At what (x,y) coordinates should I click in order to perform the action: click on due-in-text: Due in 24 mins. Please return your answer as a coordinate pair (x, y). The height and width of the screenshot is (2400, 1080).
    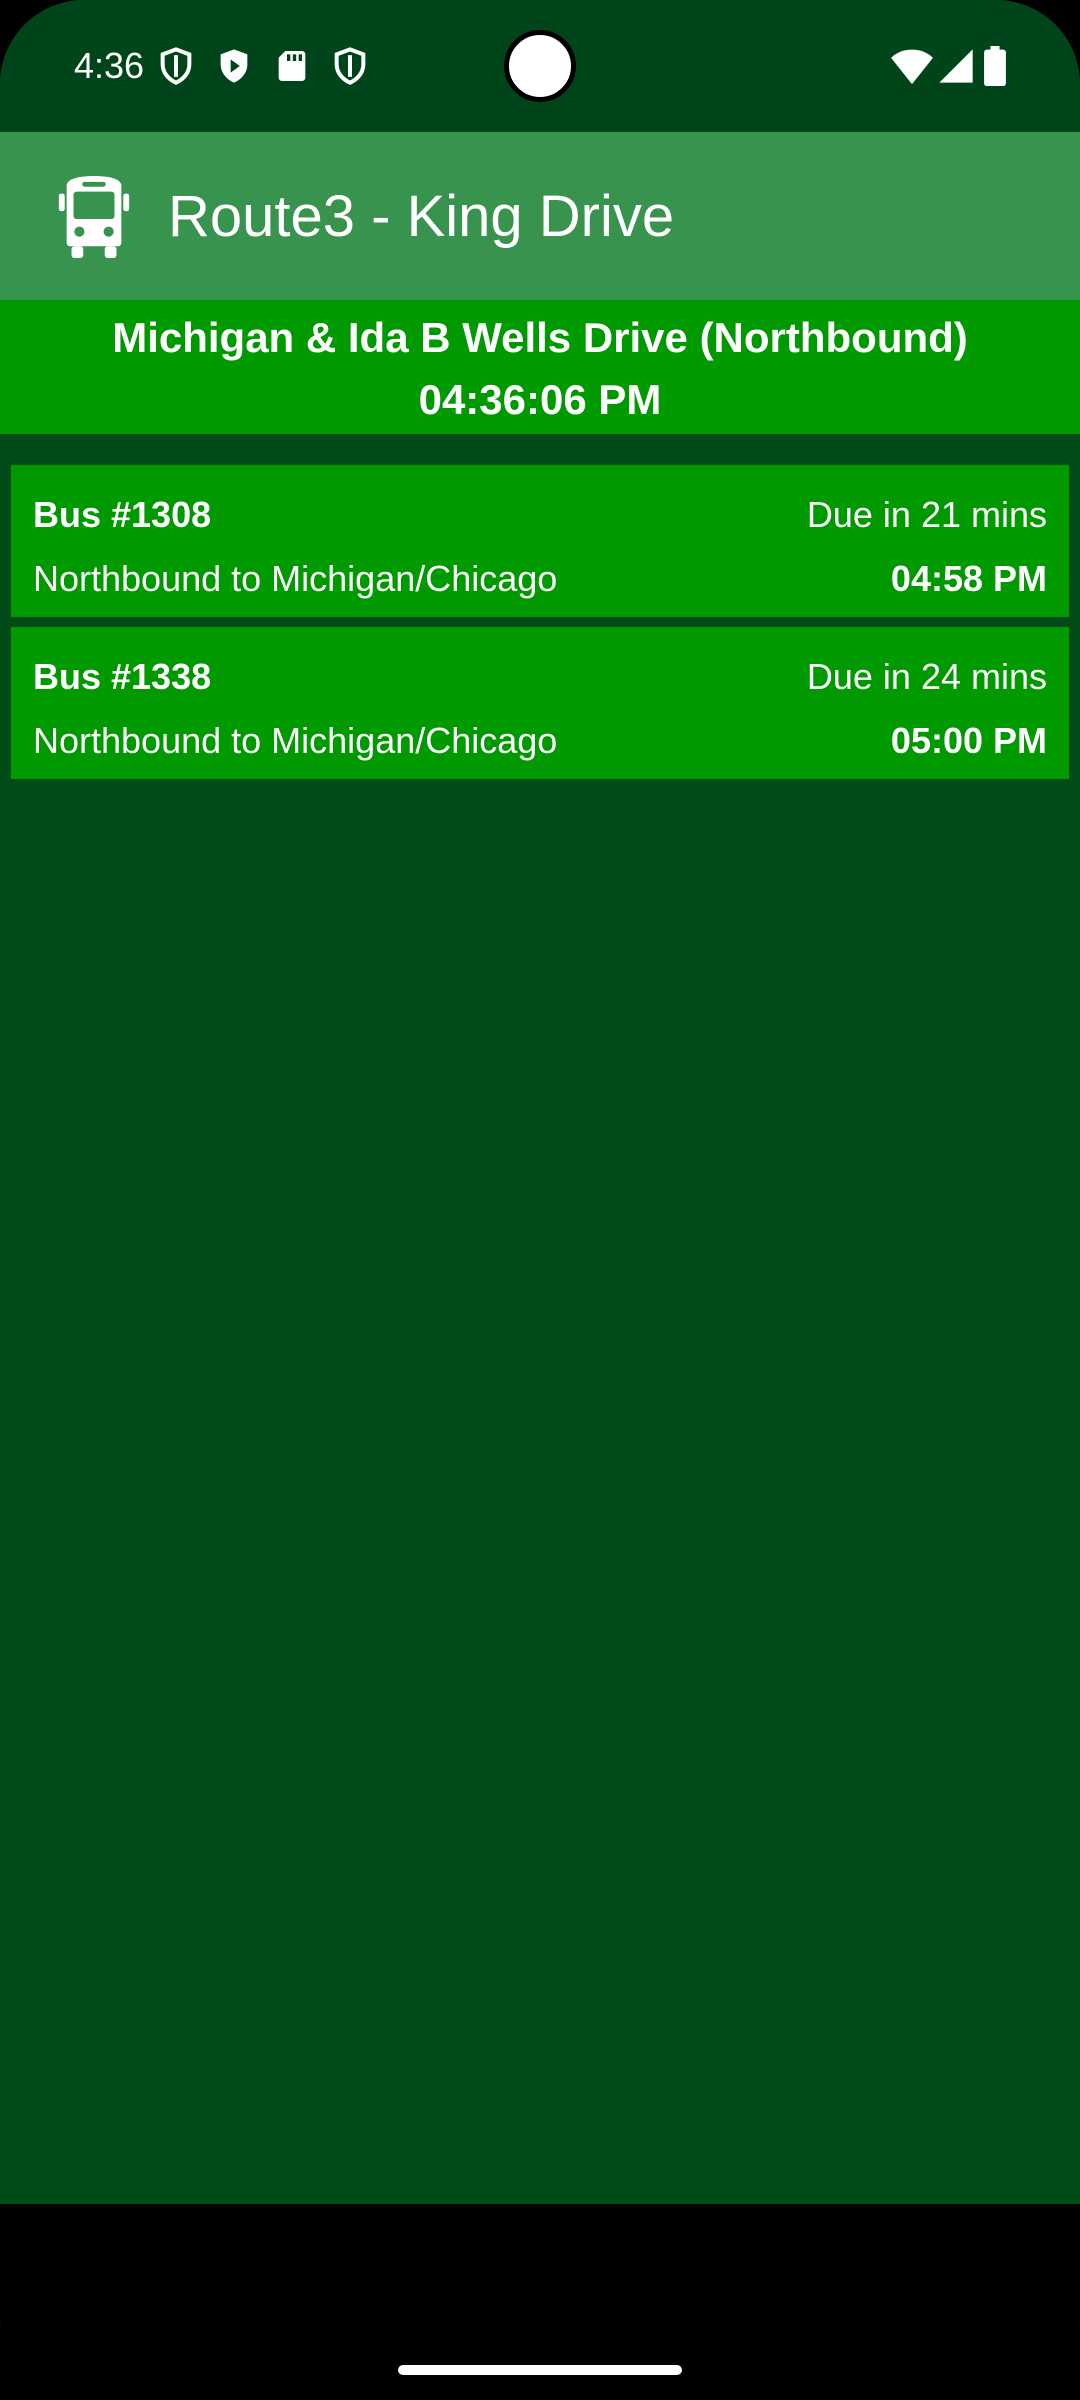
    Looking at the image, I should click on (926, 676).